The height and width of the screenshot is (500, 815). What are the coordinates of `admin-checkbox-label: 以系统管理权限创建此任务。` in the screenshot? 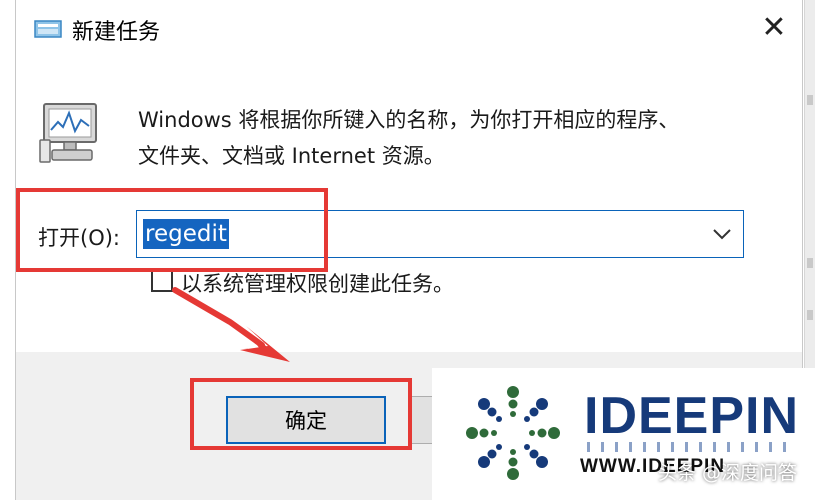 It's located at (317, 283).